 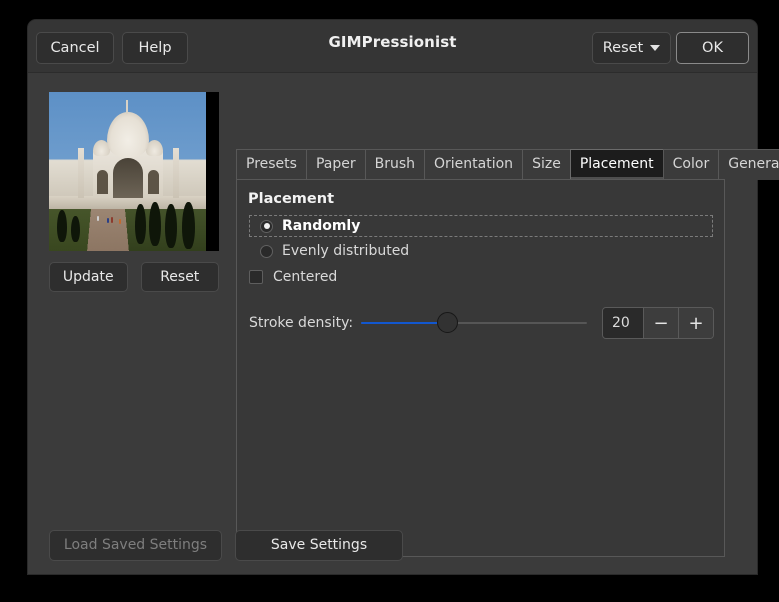 What do you see at coordinates (88, 277) in the screenshot?
I see `update-preview-button: Update` at bounding box center [88, 277].